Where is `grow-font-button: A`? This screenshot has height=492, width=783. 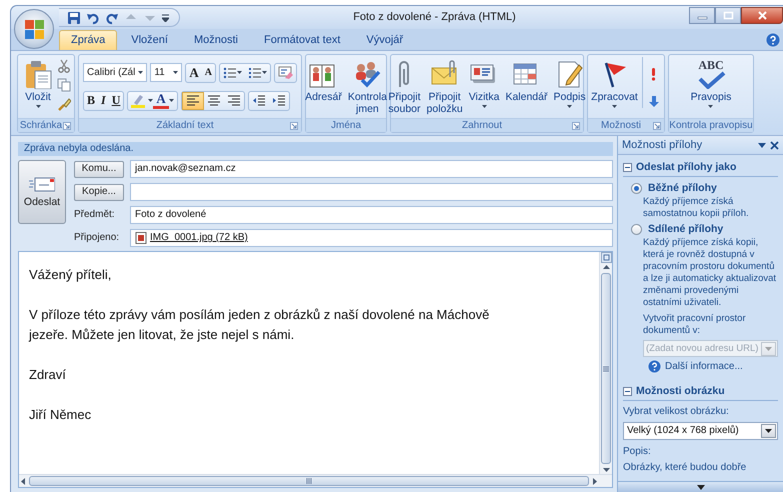
grow-font-button: A is located at coordinates (194, 73).